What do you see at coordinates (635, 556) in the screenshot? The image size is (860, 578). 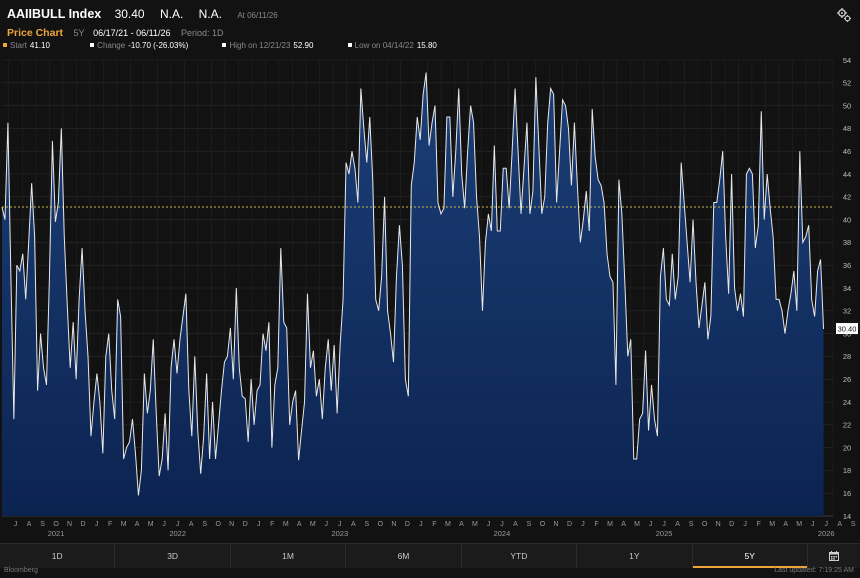 I see `range-button-1y: 1Y` at bounding box center [635, 556].